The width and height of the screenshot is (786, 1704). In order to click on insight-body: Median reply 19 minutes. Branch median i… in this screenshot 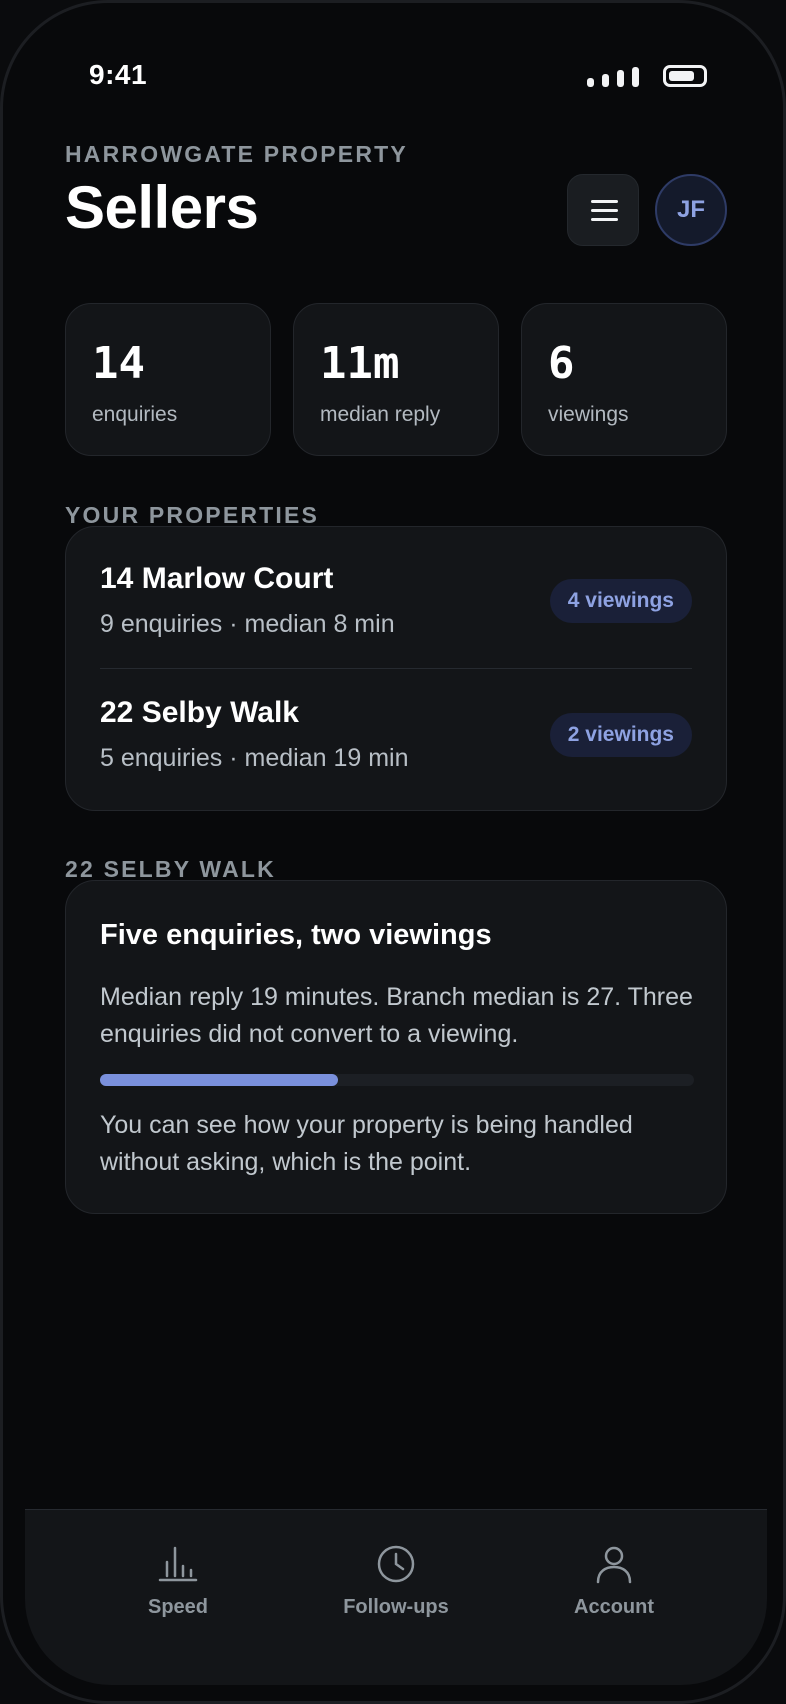, I will do `click(396, 1015)`.